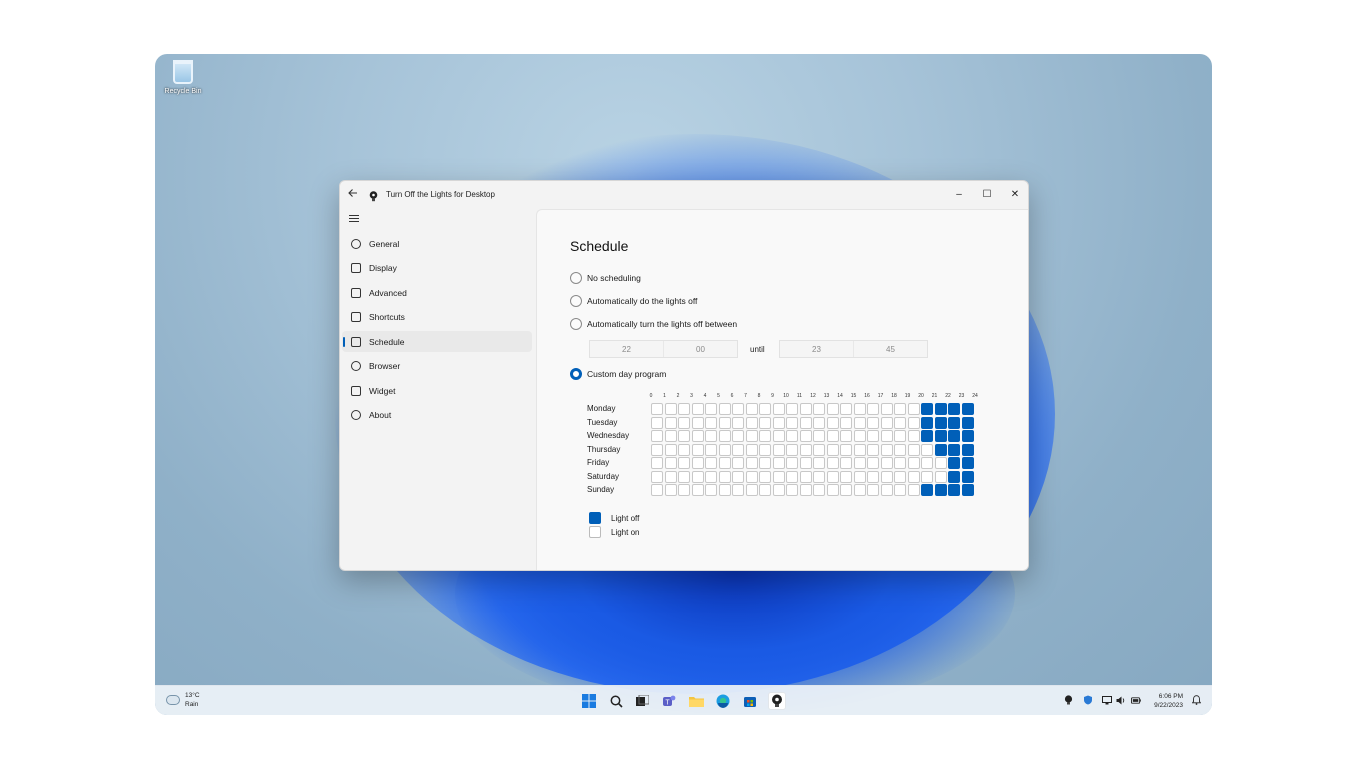 Image resolution: width=1366 pixels, height=768 pixels. What do you see at coordinates (669, 701) in the screenshot?
I see `teams-icon: T` at bounding box center [669, 701].